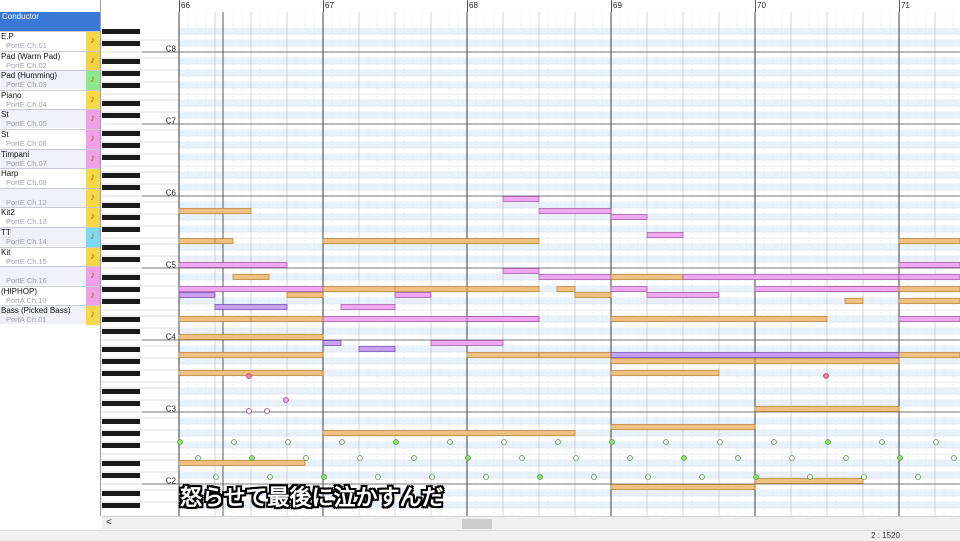 This screenshot has width=960, height=541. What do you see at coordinates (50, 80) in the screenshot?
I see `track-row: Pad (Humming) PortE Ch.03 ♪` at bounding box center [50, 80].